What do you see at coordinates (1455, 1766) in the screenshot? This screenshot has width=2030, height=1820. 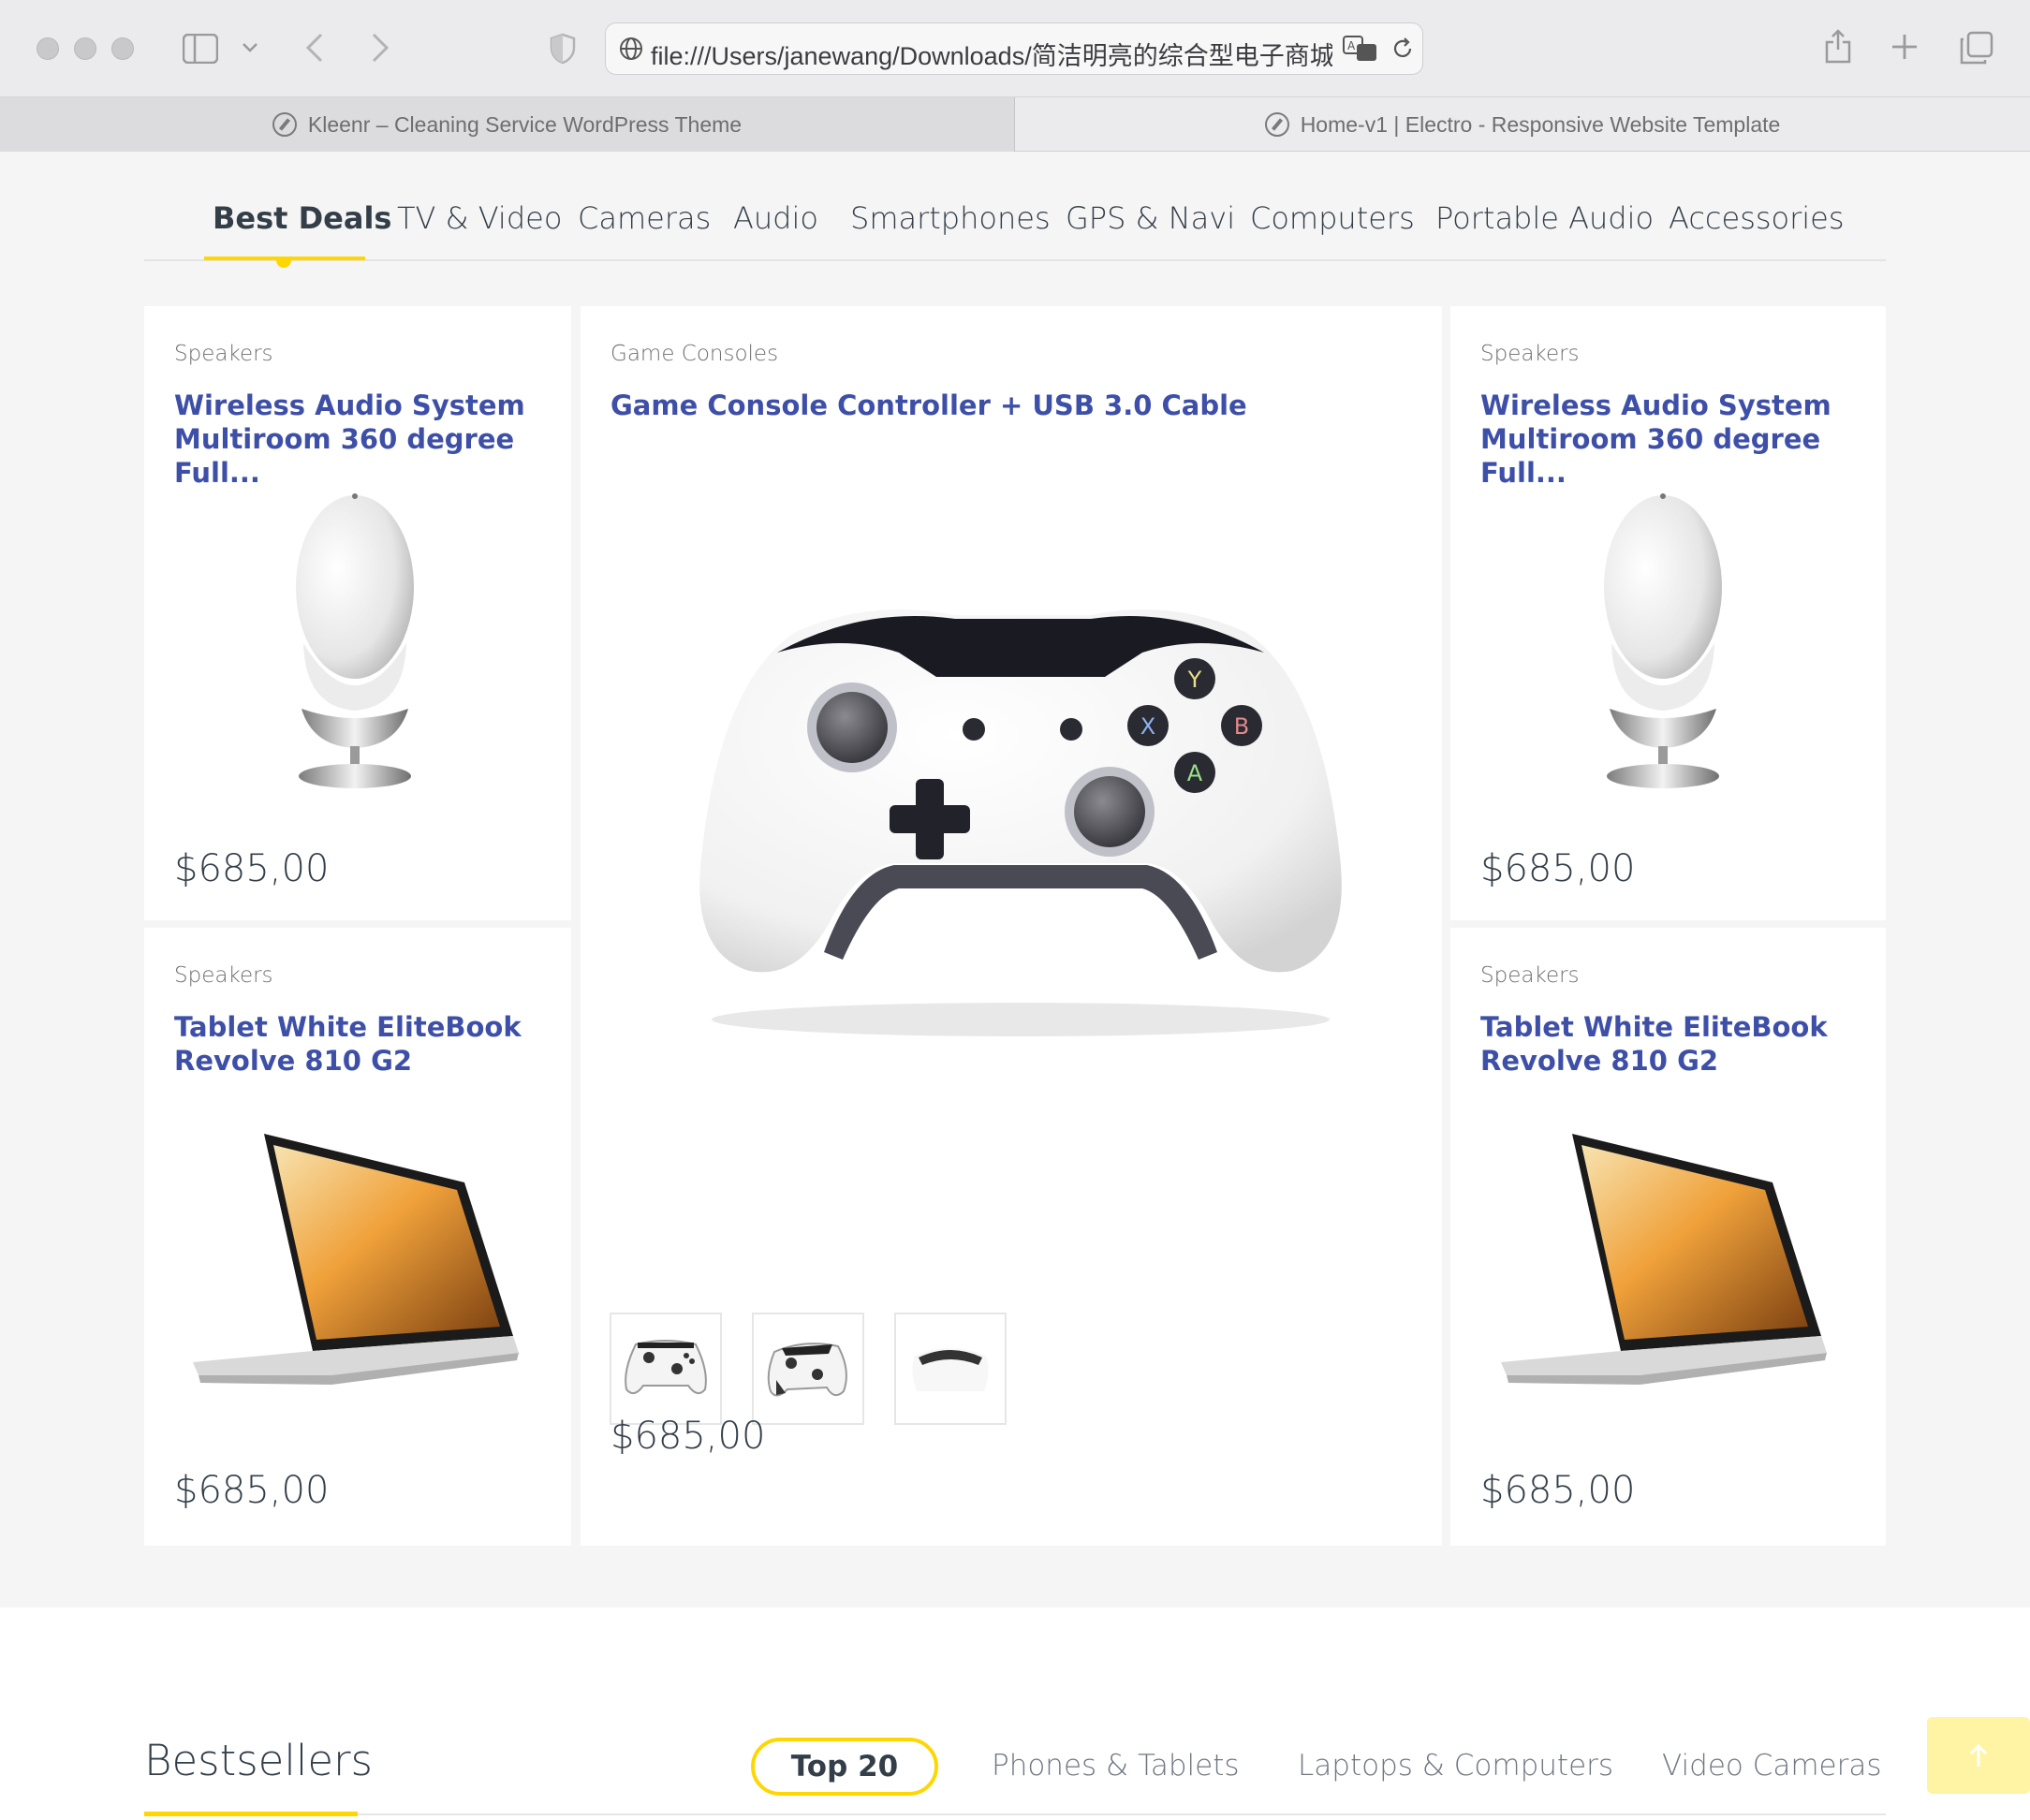 I see `bestsellers-tab-laptops-computers: Laptops & Computers` at bounding box center [1455, 1766].